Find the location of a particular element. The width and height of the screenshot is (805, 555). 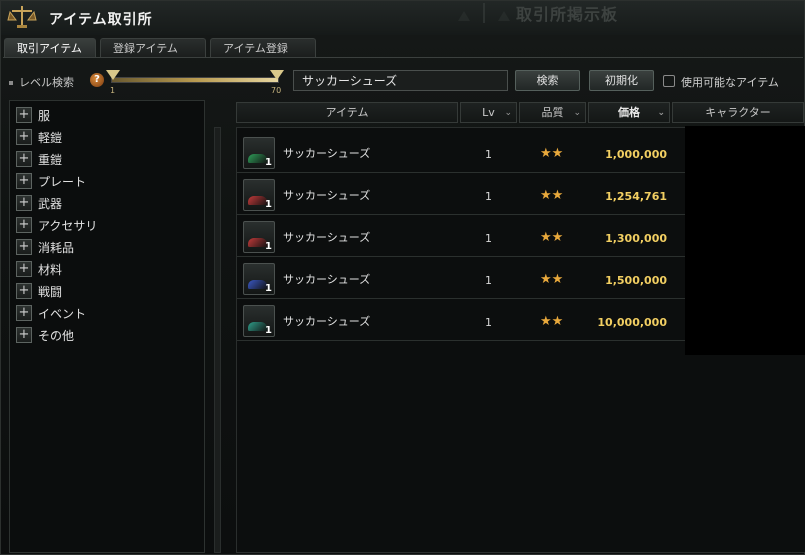

category-item-consumables: + 消耗品 is located at coordinates (45, 247).